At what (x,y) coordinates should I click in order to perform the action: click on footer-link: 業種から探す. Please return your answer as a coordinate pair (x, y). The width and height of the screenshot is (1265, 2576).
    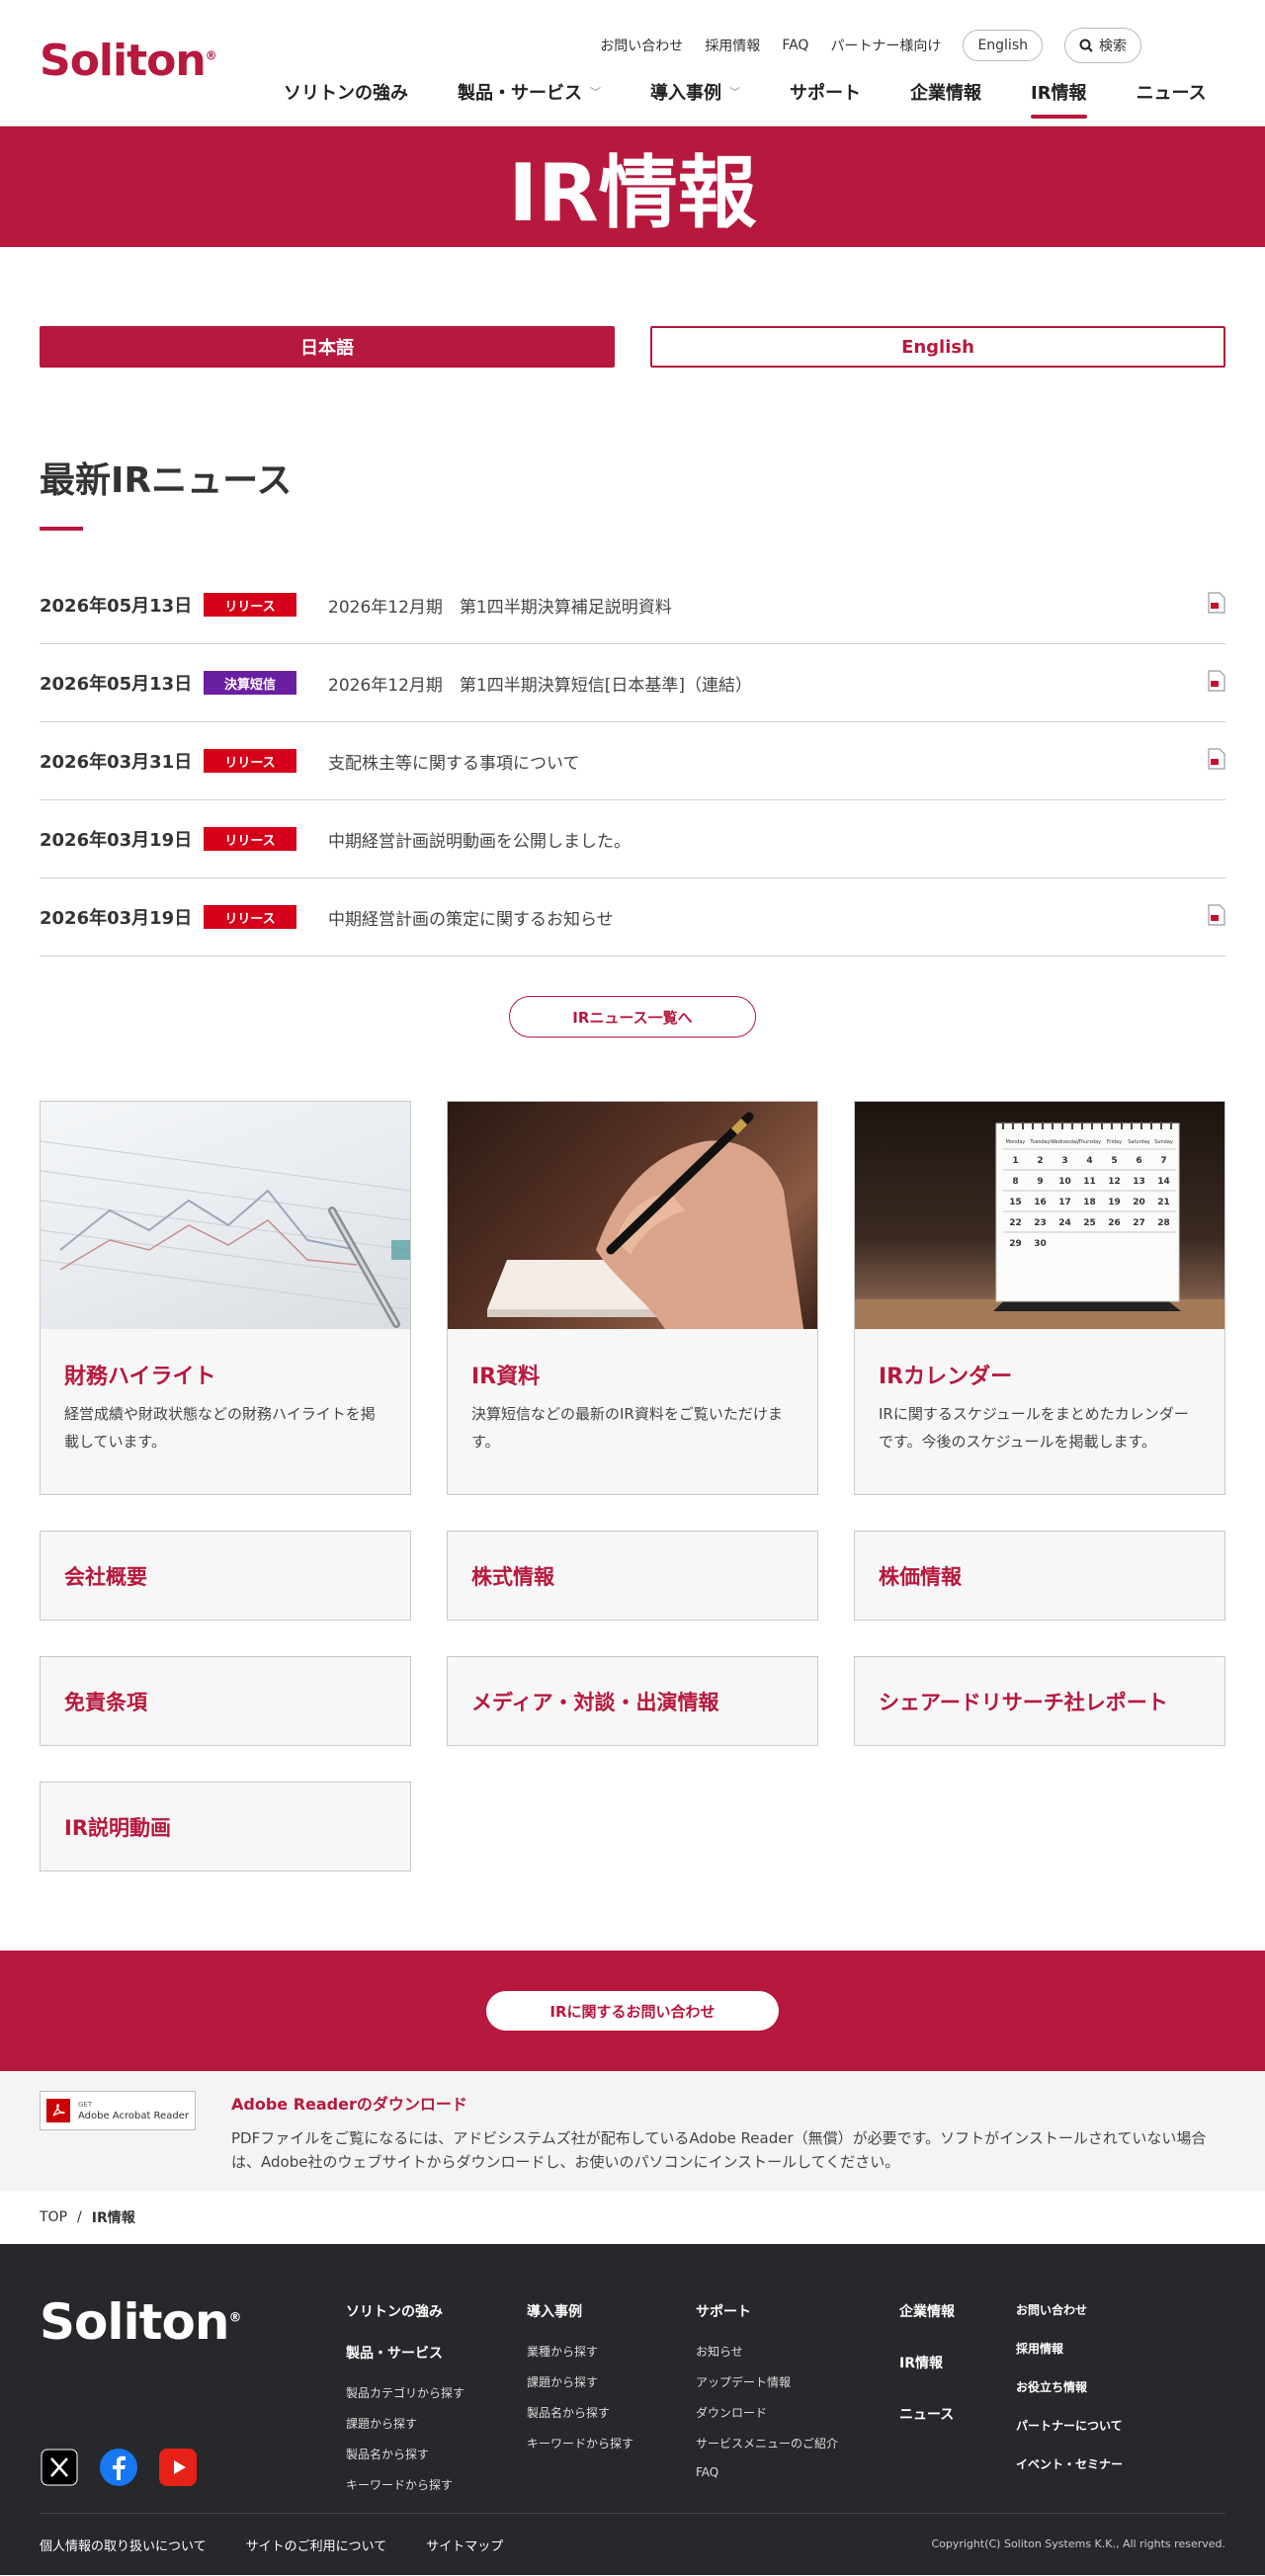
    Looking at the image, I should click on (580, 2351).